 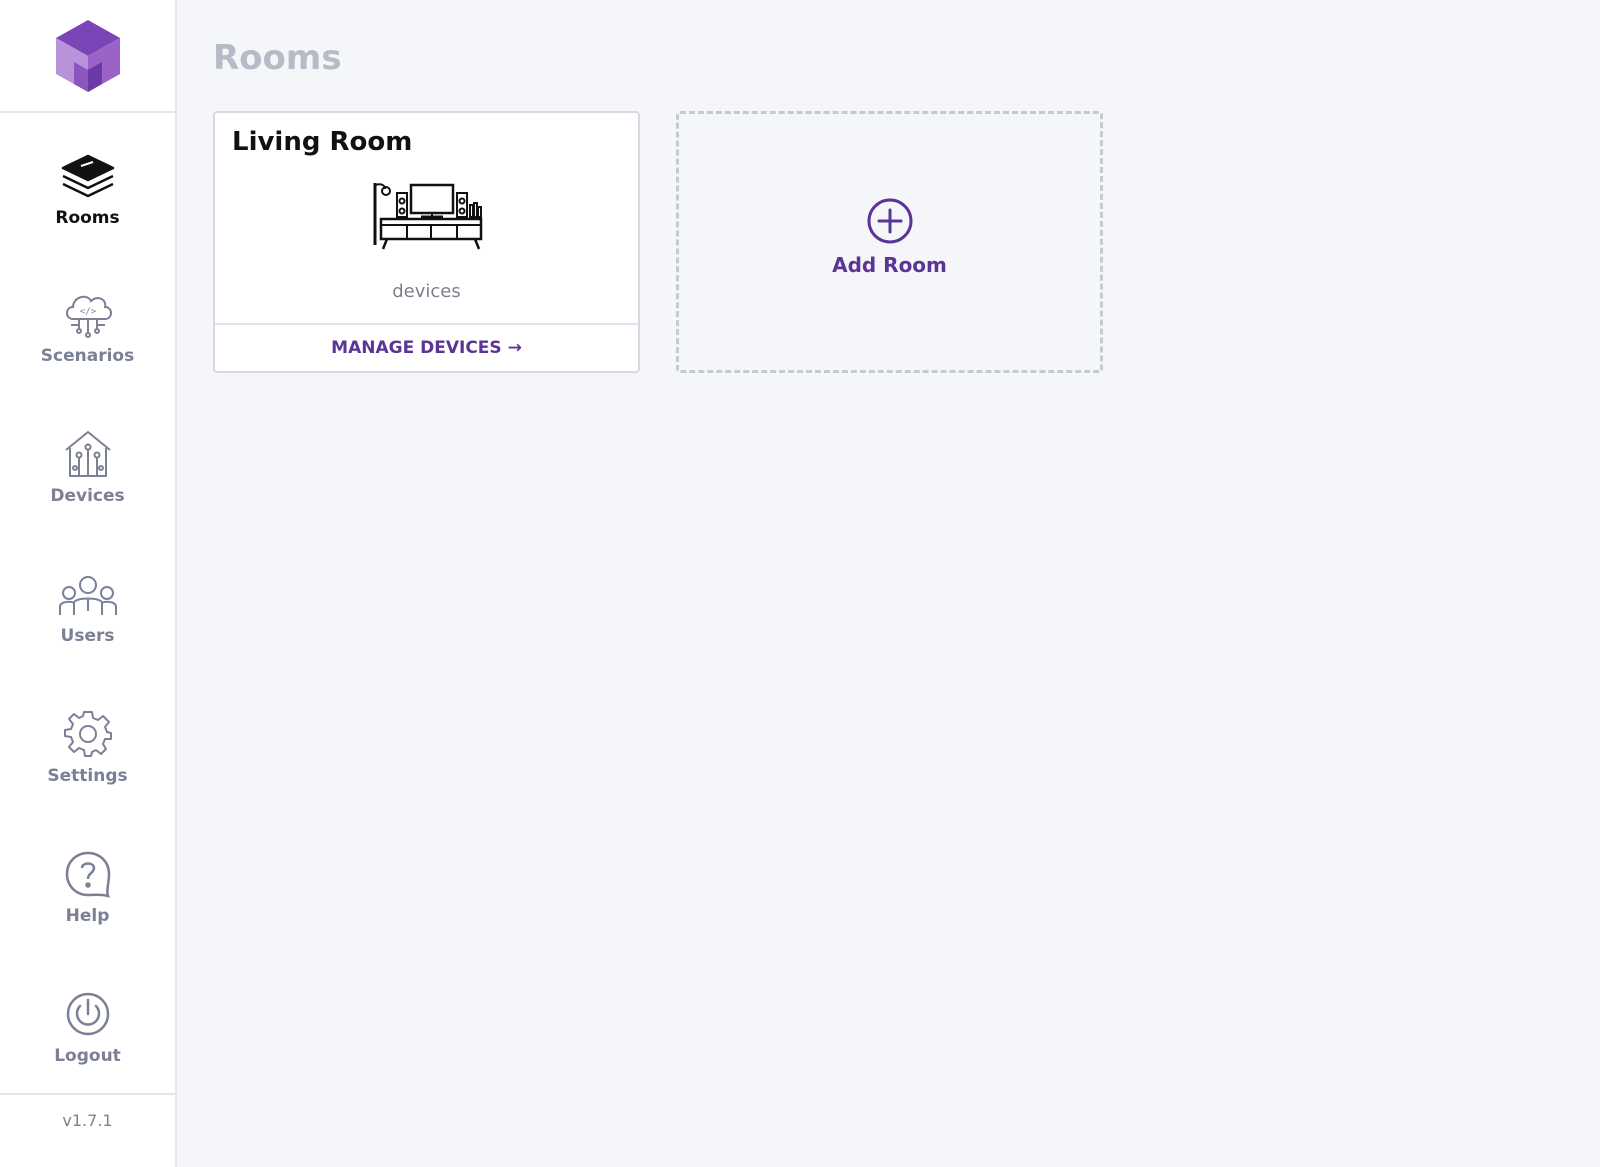 What do you see at coordinates (88, 594) in the screenshot?
I see `users-group-icon` at bounding box center [88, 594].